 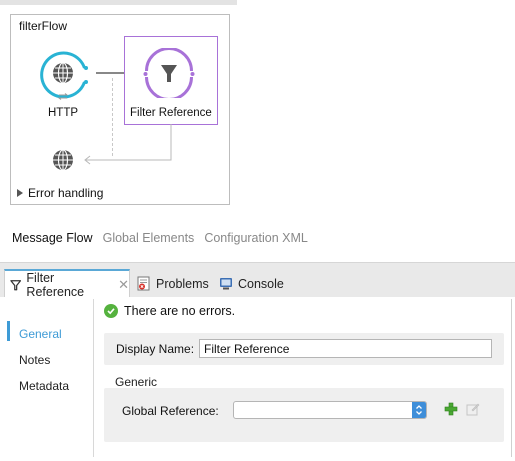 I want to click on funnel-icon, so click(x=169, y=73).